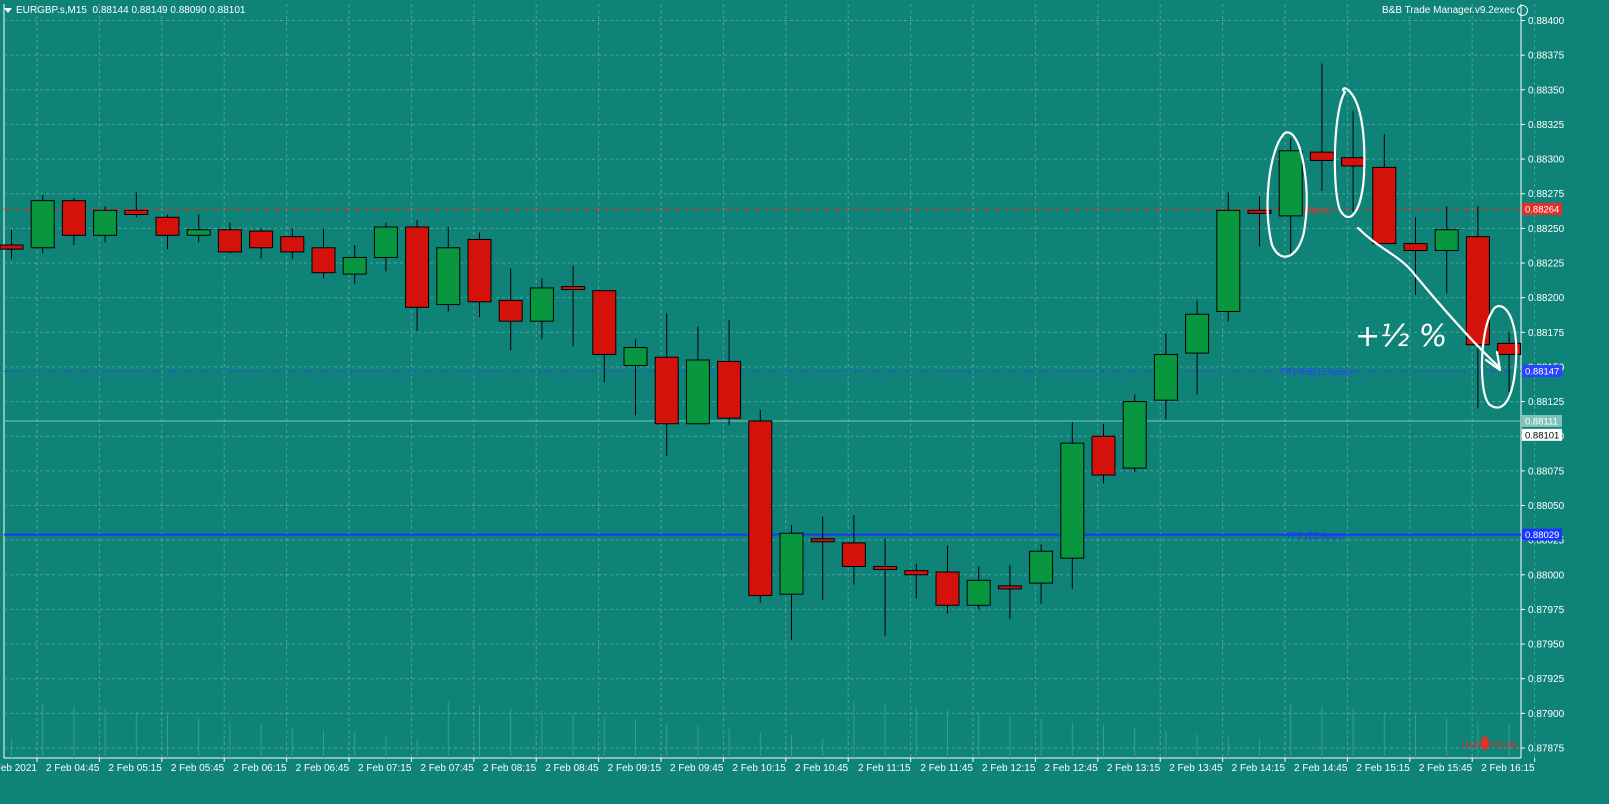 The image size is (1609, 804). I want to click on time-tick-label: 2 Feb 09:45, so click(697, 768).